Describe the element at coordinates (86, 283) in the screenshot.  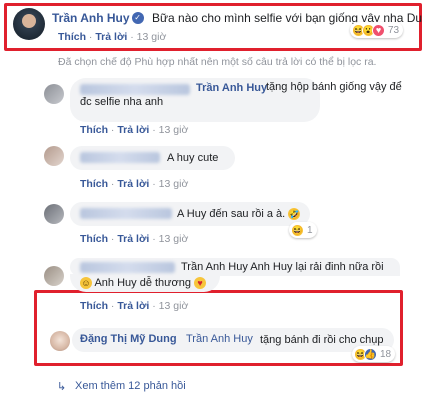
I see `smile-icon: ☺` at that location.